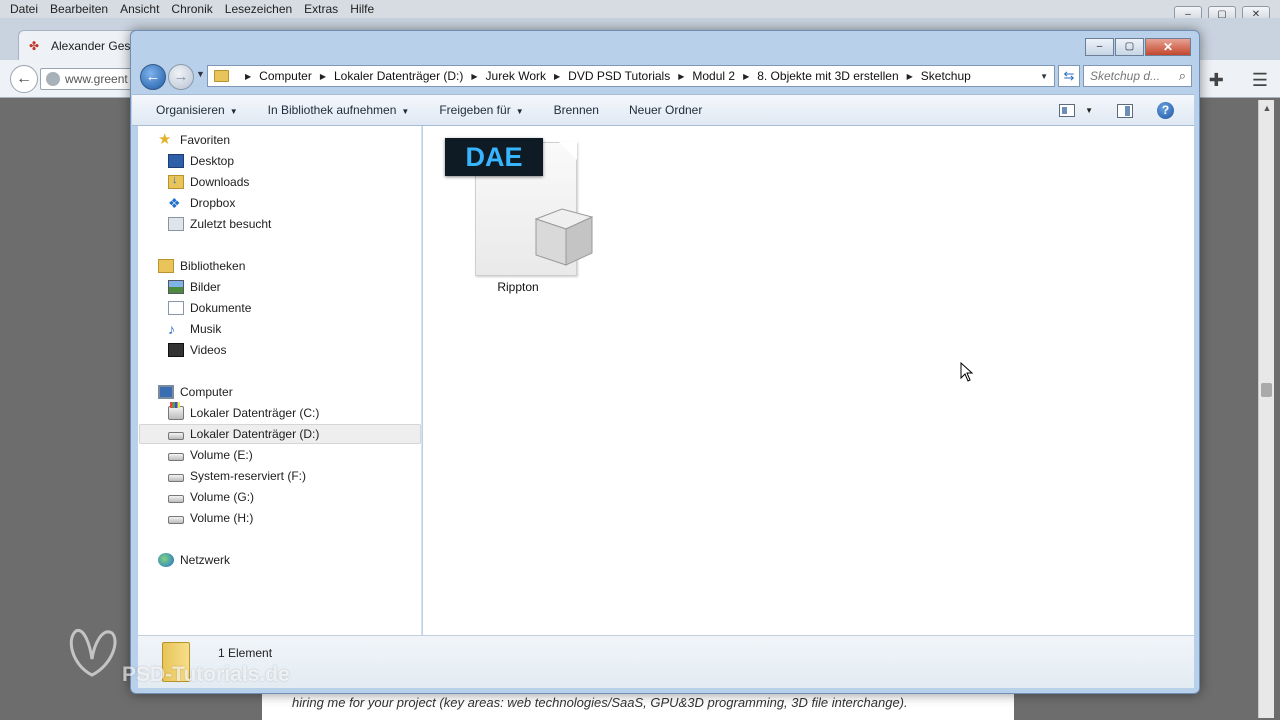 This screenshot has height=720, width=1280. Describe the element at coordinates (94, 45) in the screenshot. I see `tab-title: Alexander Gess` at that location.